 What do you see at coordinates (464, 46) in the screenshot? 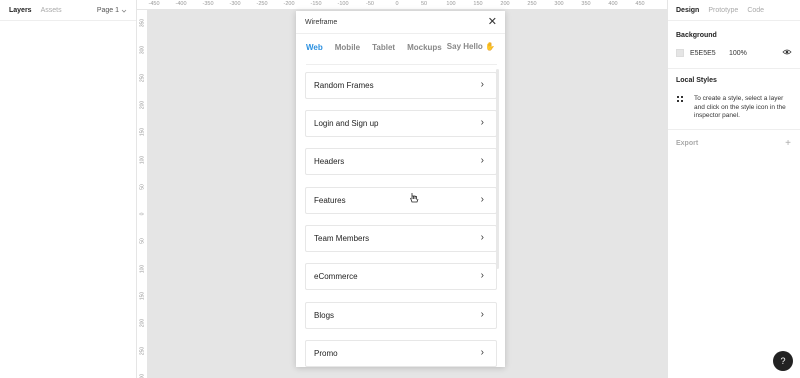
I see `say-hello-label: Say Hello` at bounding box center [464, 46].